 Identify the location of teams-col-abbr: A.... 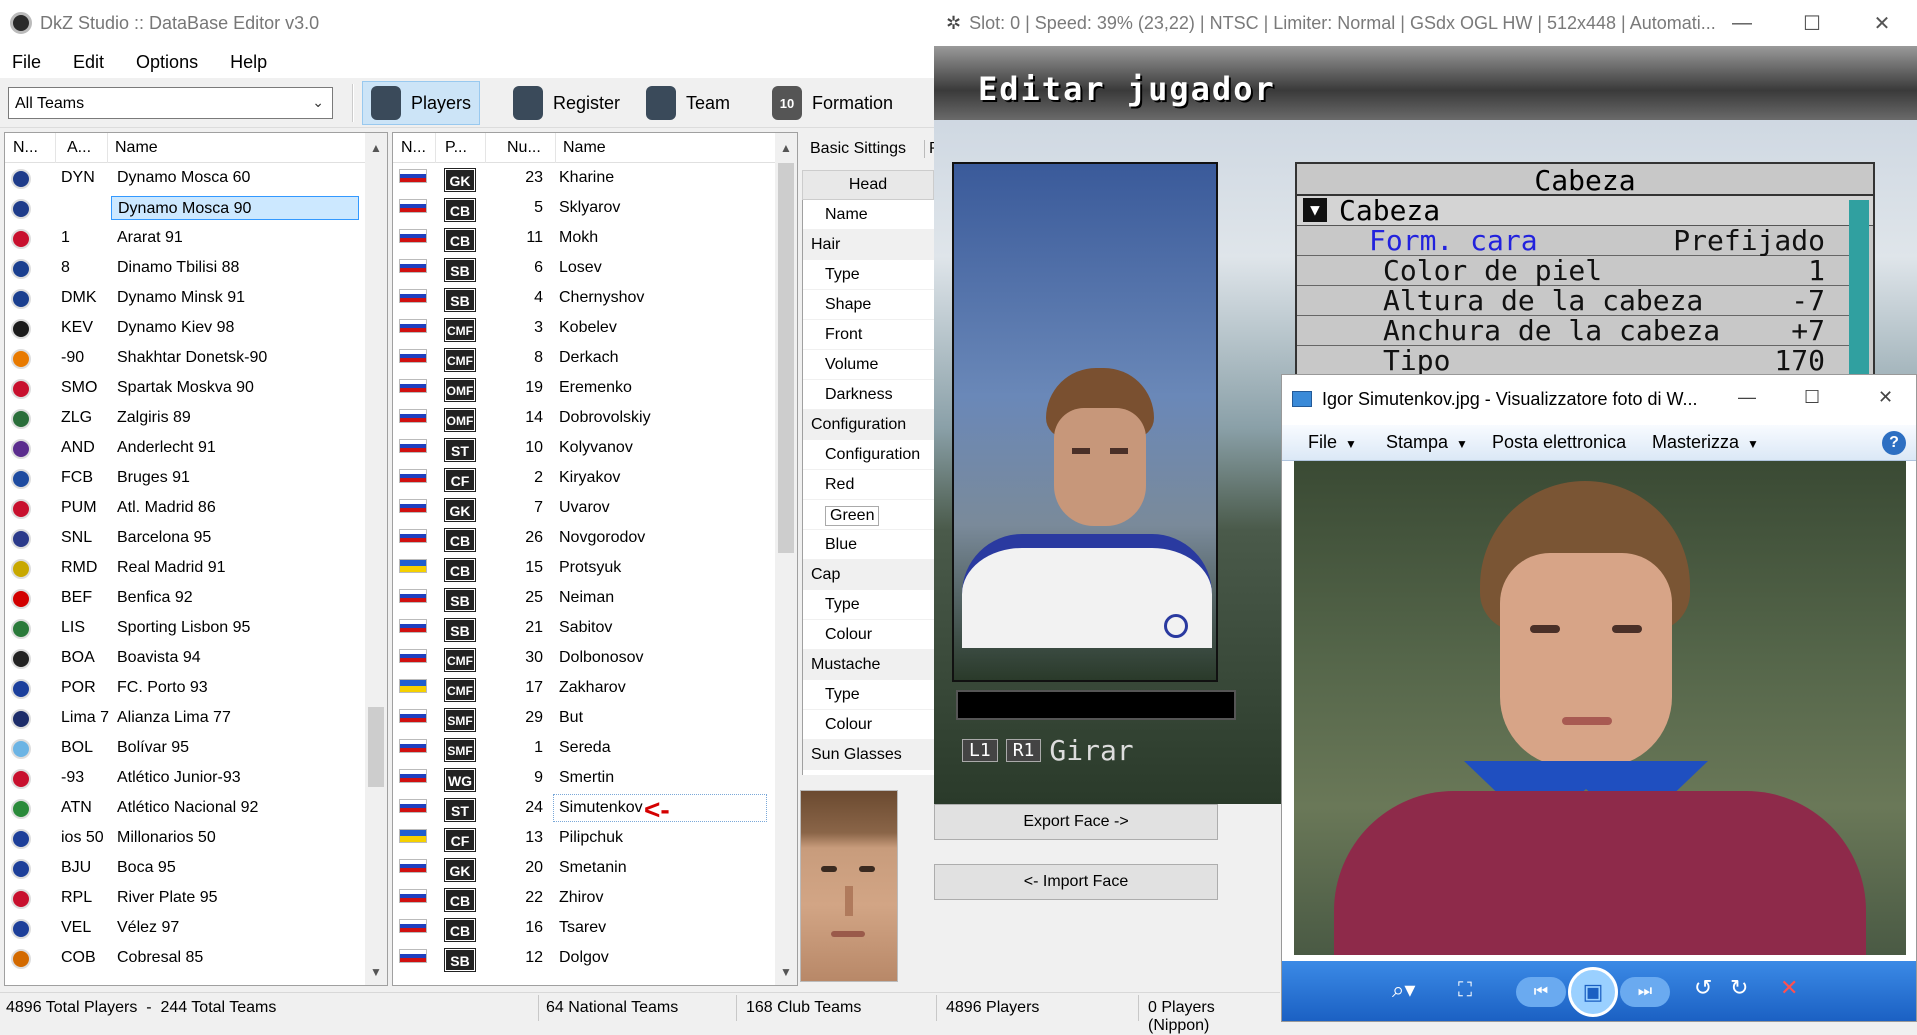
(79, 148).